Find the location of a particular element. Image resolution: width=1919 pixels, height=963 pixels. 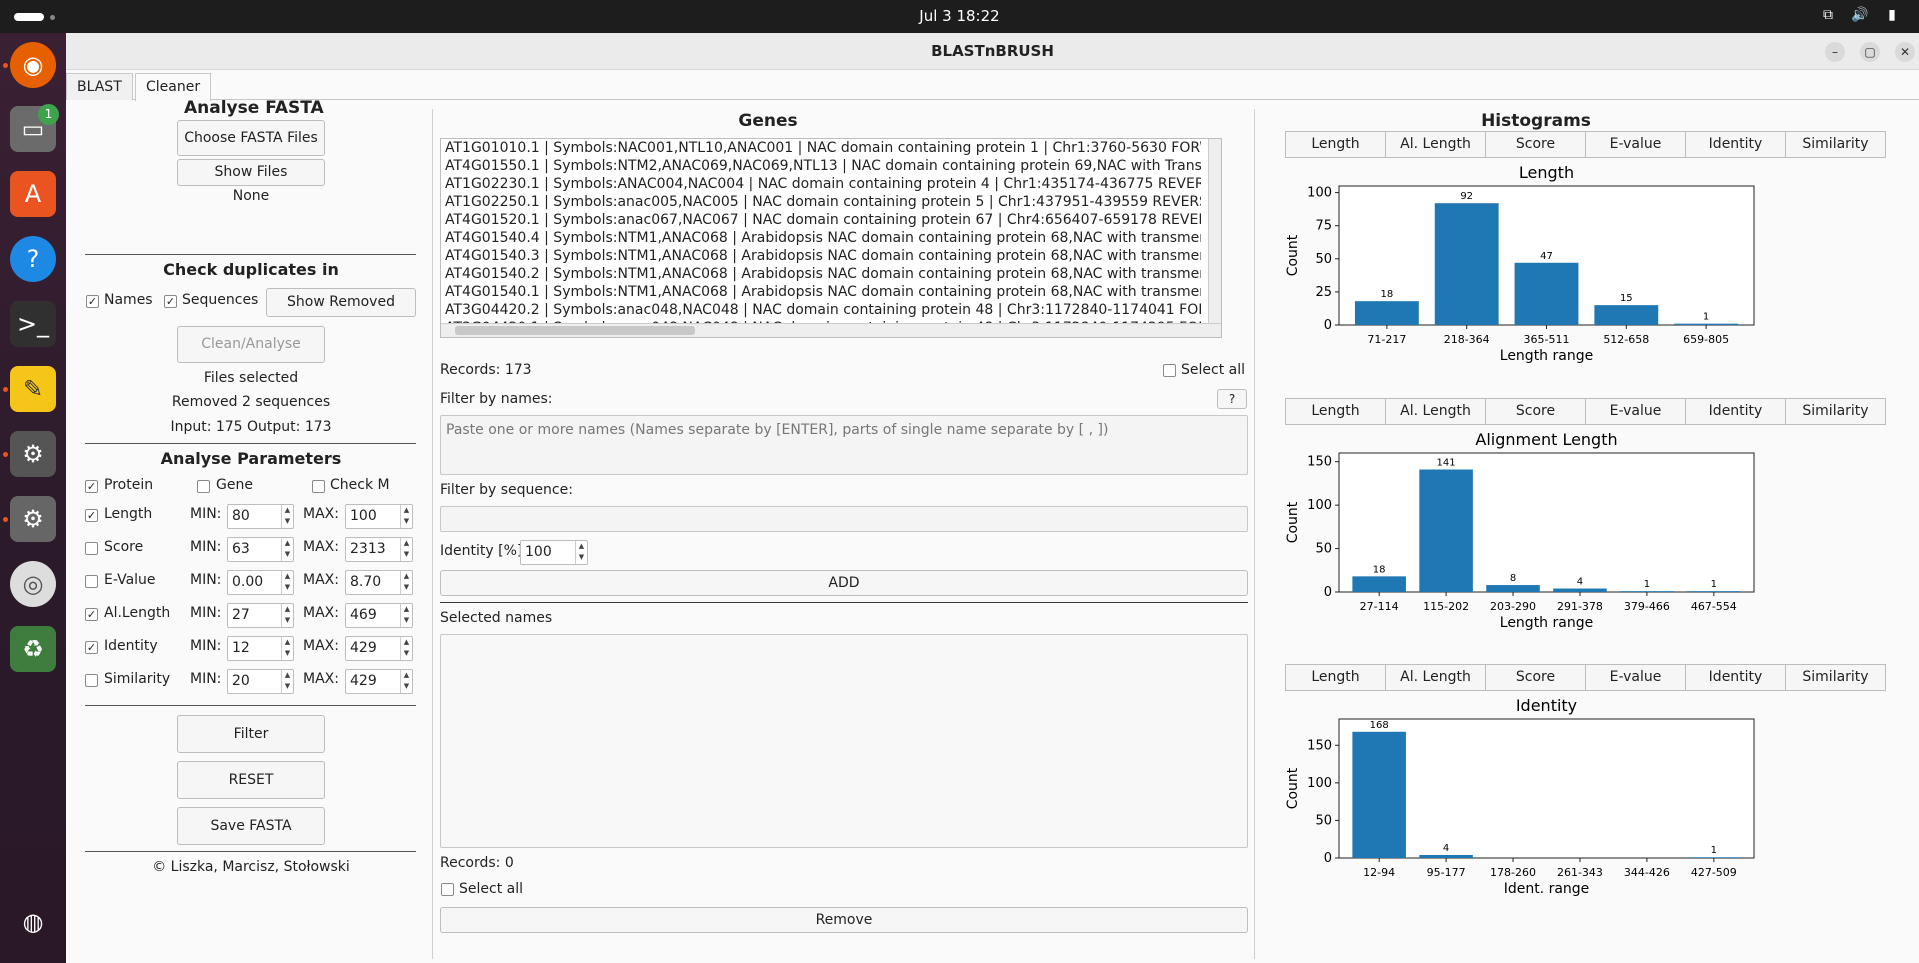

evalue-max-spinbox: 8.70 ▲ ▼ is located at coordinates (379, 582).